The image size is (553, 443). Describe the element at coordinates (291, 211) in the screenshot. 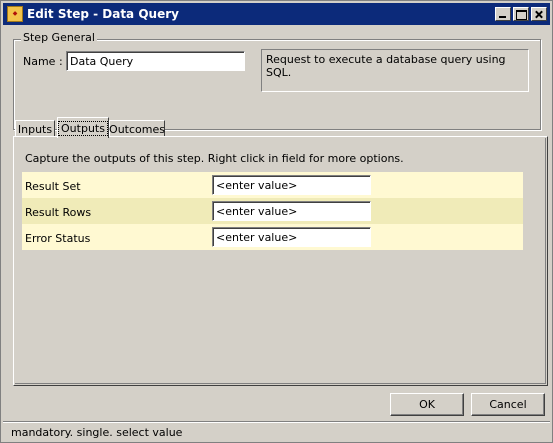

I see `result-rows-input` at that location.